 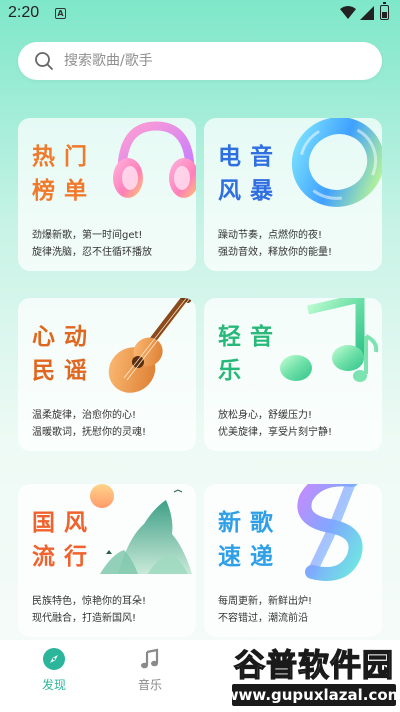 I want to click on card-subtitle-line-1: 放松身心，舒缓压力!, so click(x=265, y=415).